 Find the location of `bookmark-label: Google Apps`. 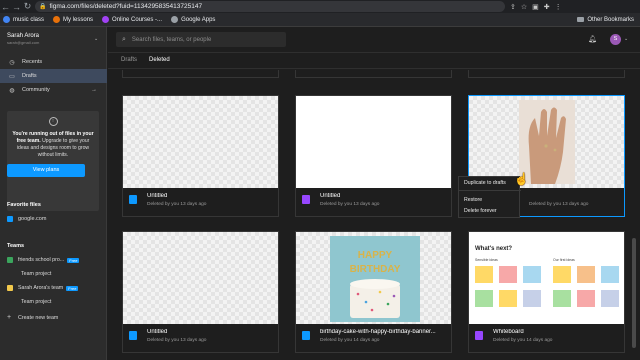

bookmark-label: Google Apps is located at coordinates (198, 19).